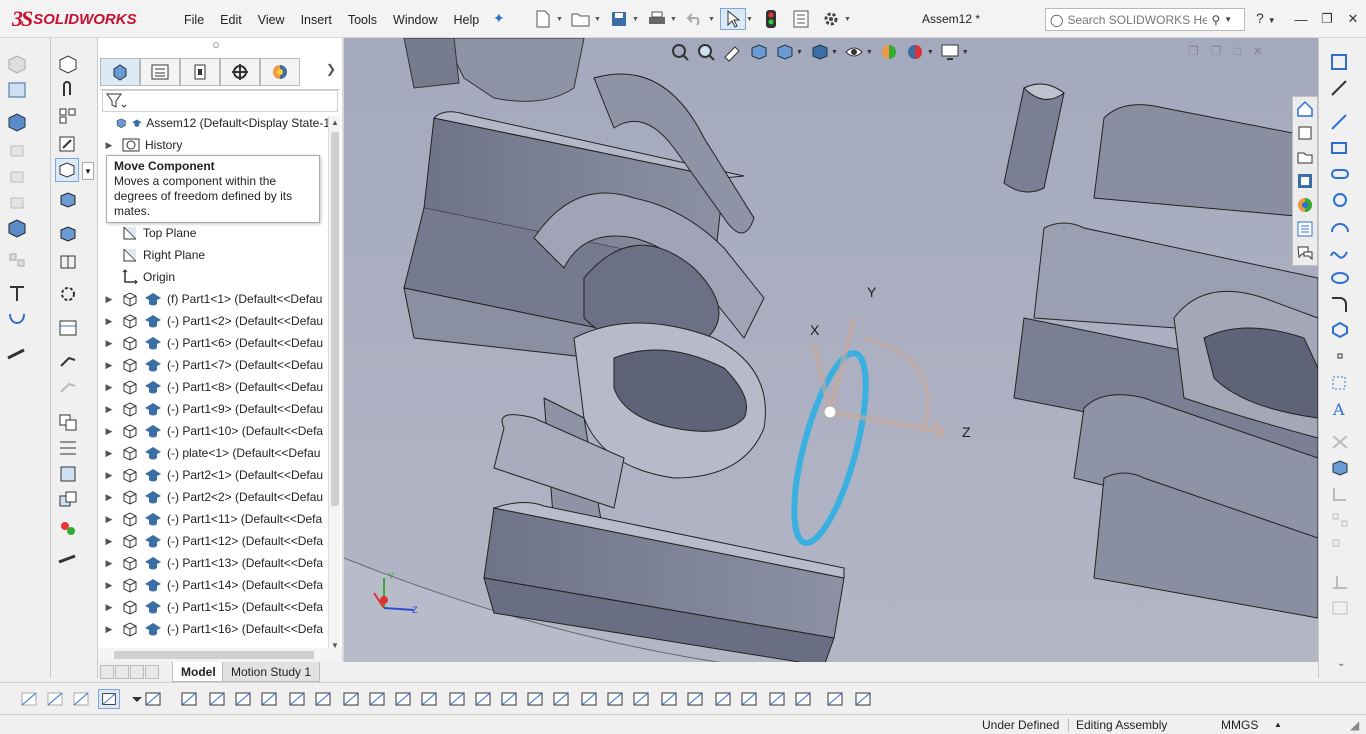  Describe the element at coordinates (950, 52) in the screenshot. I see `view-settings-icon` at that location.